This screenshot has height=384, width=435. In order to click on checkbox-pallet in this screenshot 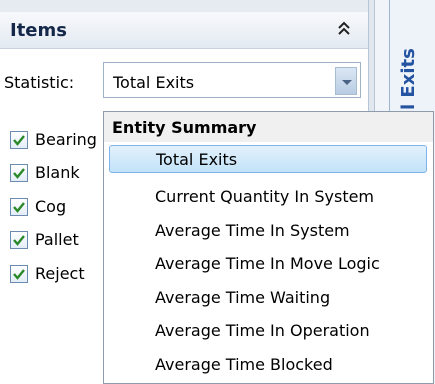, I will do `click(19, 240)`.